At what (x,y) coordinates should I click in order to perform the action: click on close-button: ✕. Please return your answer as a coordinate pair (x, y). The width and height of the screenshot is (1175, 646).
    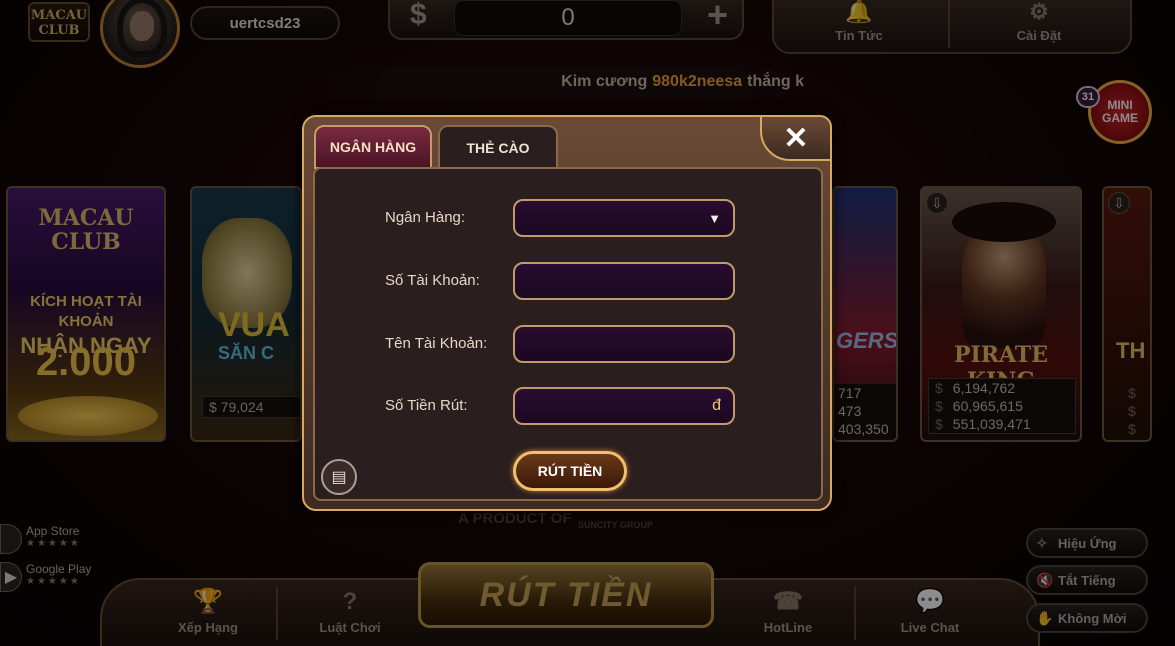
    Looking at the image, I should click on (796, 138).